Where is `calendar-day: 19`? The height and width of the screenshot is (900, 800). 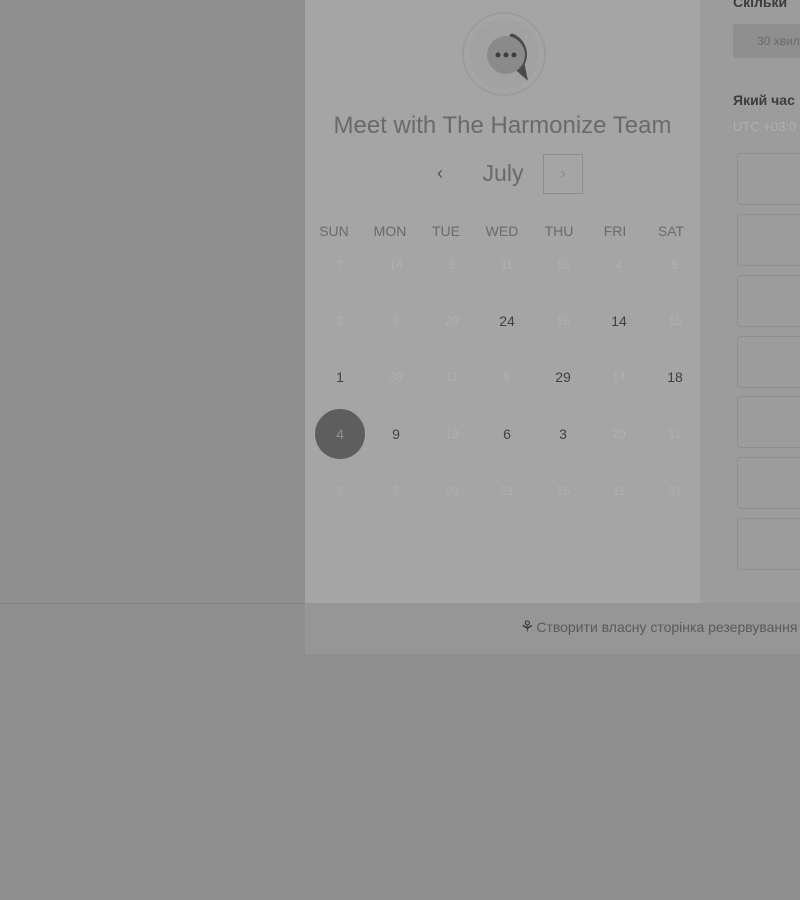 calendar-day: 19 is located at coordinates (452, 434).